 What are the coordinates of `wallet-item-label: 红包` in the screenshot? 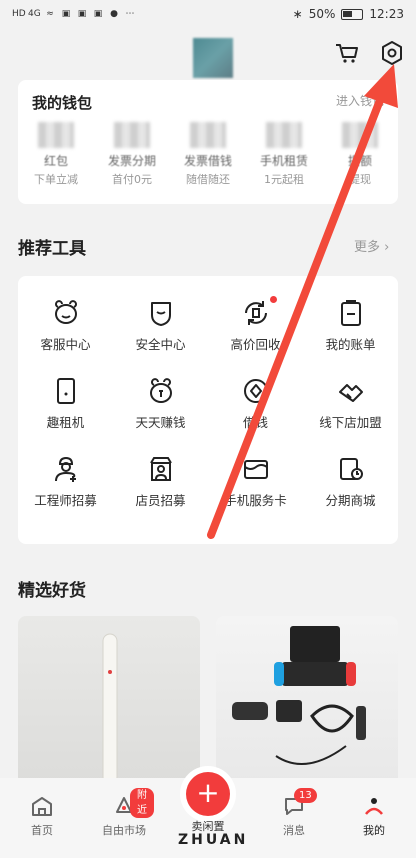 It's located at (55, 161).